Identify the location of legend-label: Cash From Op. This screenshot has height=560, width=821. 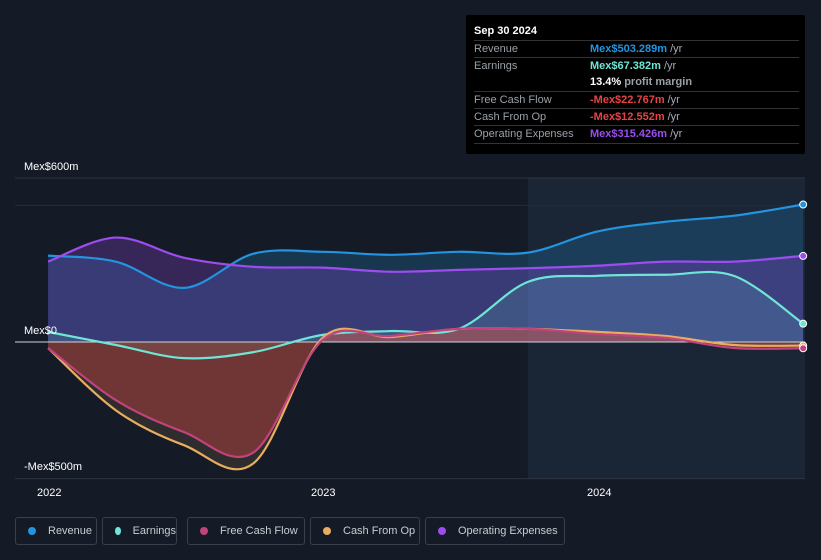
(379, 531).